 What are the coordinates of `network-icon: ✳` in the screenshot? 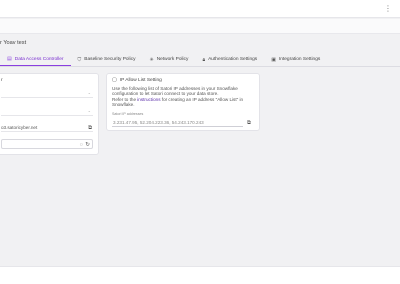 It's located at (151, 59).